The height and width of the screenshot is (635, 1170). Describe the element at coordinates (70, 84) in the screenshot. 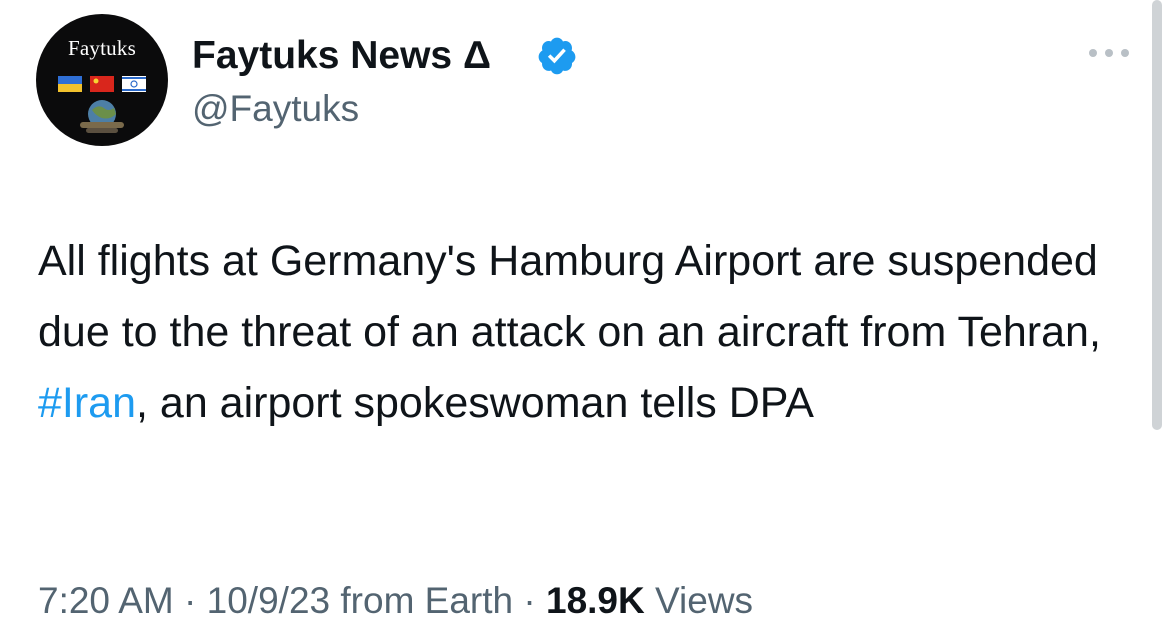

I see `flag-ukraine-russia-icon` at that location.